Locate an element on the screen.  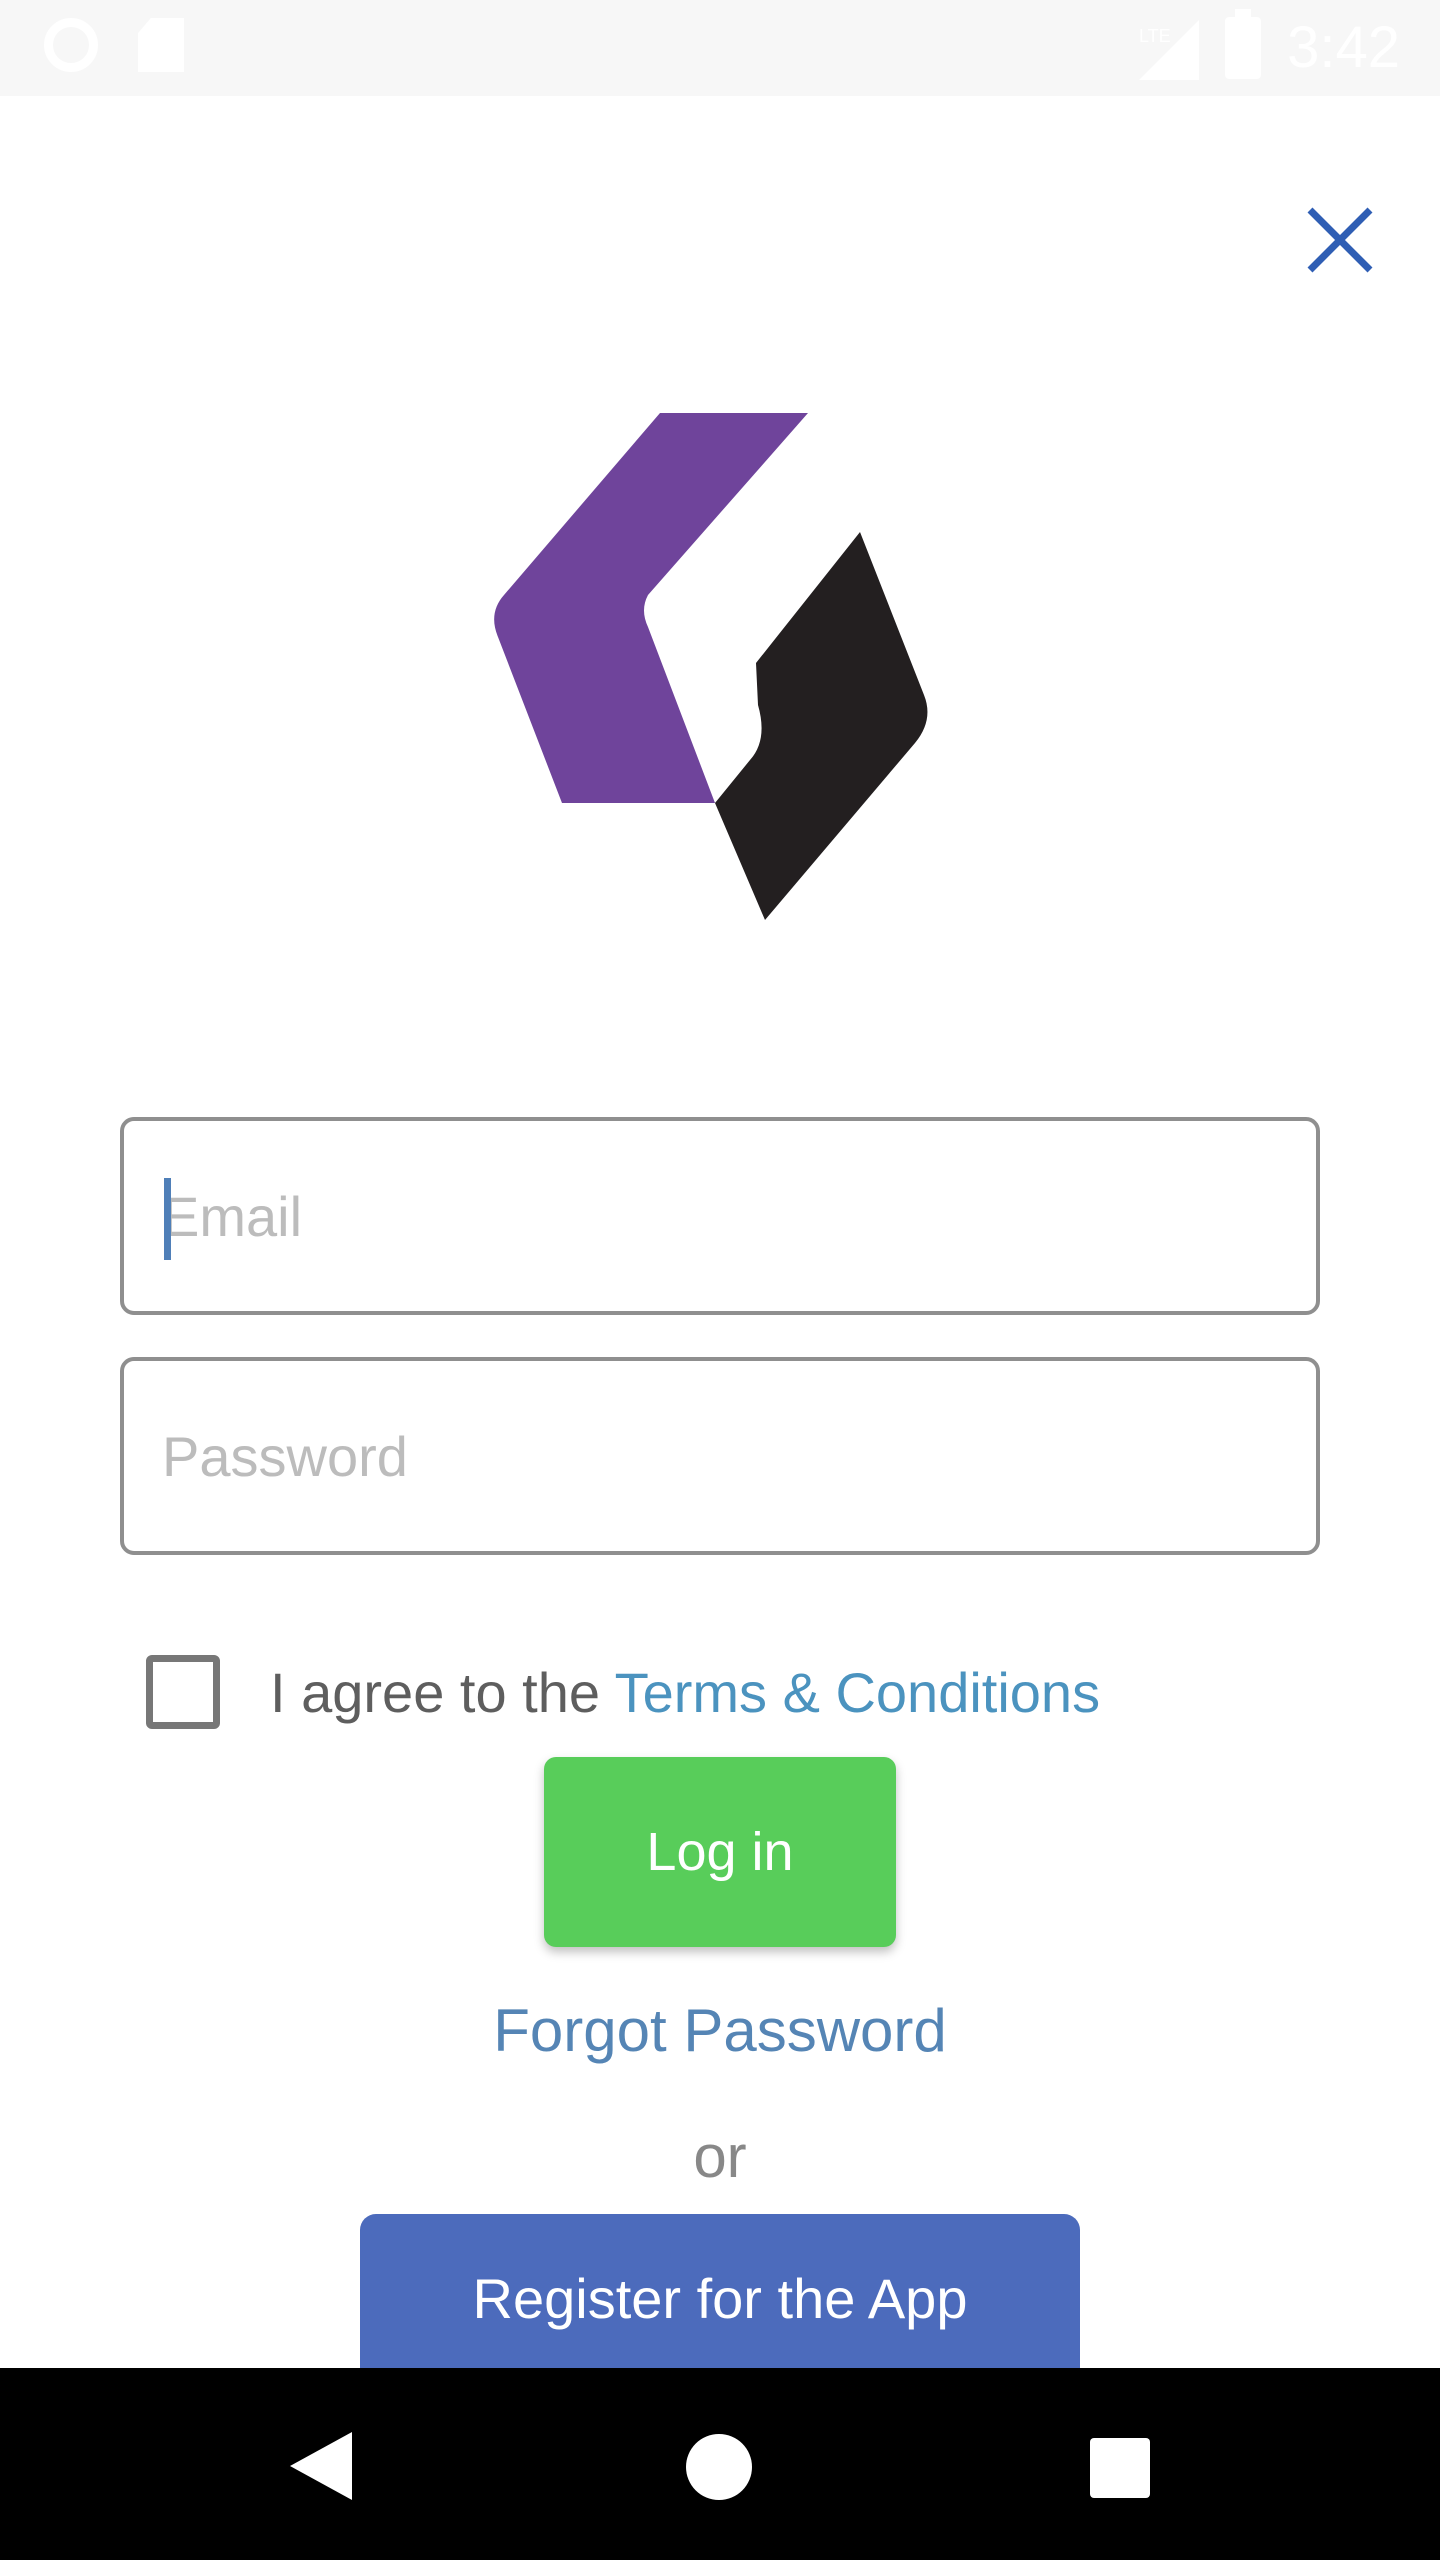
status-time: 3:42 is located at coordinates (1343, 47).